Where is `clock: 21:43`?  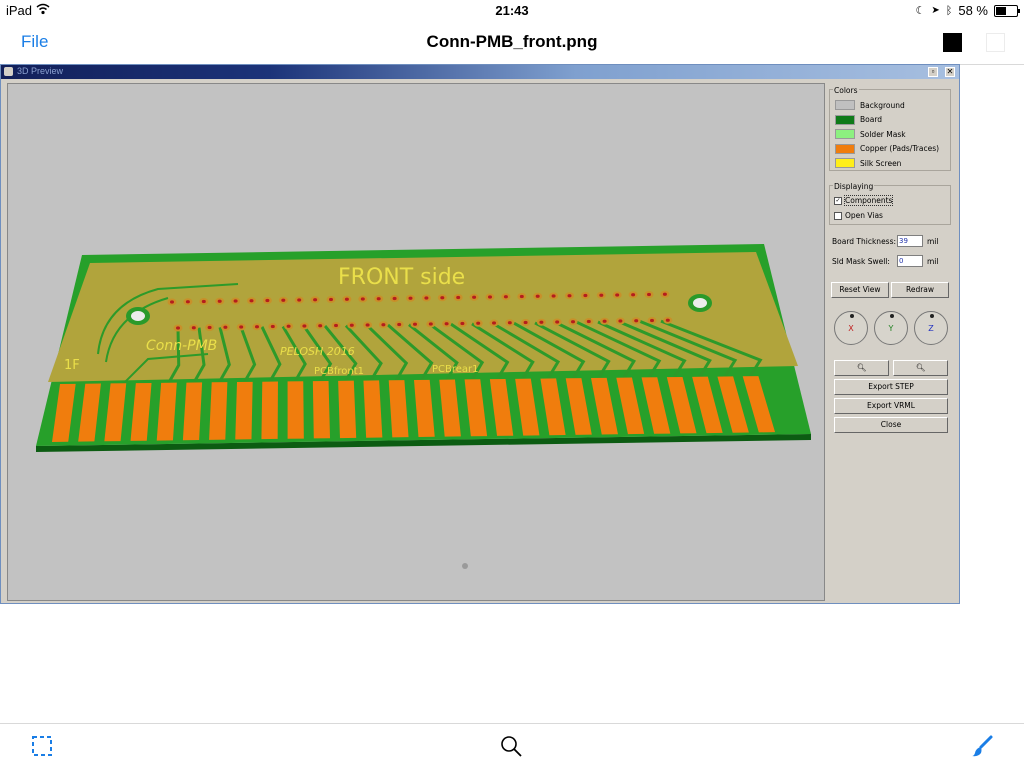
clock: 21:43 is located at coordinates (512, 10).